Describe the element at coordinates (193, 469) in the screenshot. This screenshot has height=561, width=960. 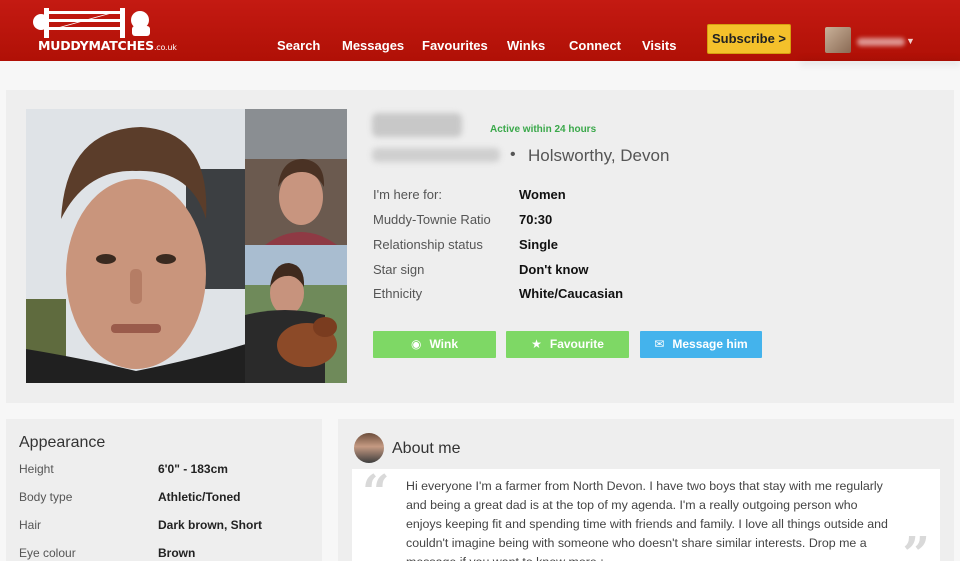
I see `appearance-value: 6'0" - 183cm` at that location.